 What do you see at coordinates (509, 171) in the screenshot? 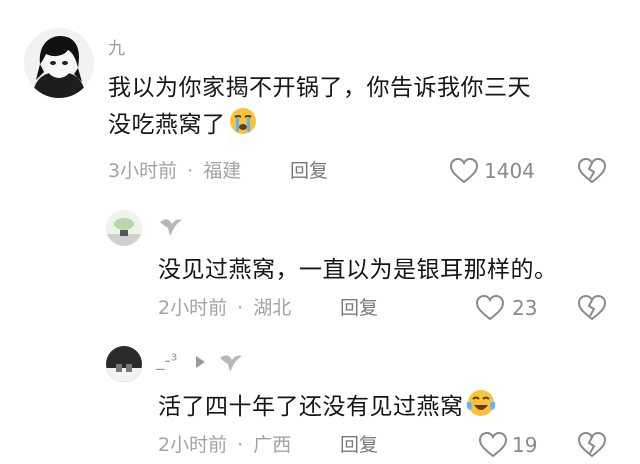
I see `like-count: 1404` at bounding box center [509, 171].